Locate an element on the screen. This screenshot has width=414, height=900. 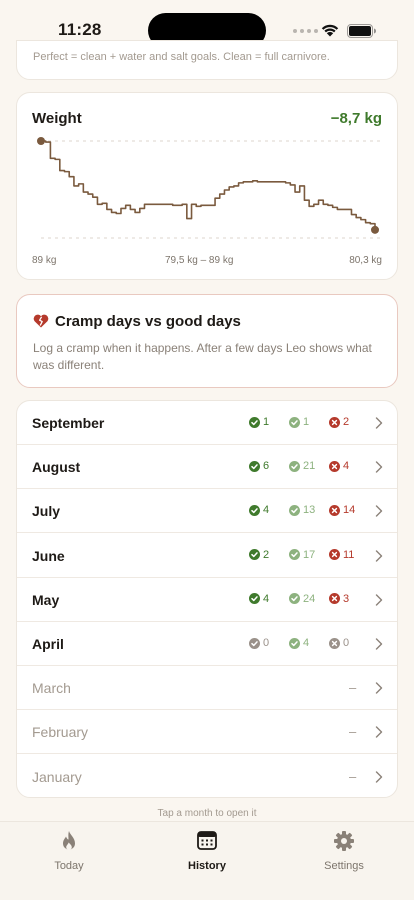
hint-text: Tap a month to open it is located at coordinates (207, 813).